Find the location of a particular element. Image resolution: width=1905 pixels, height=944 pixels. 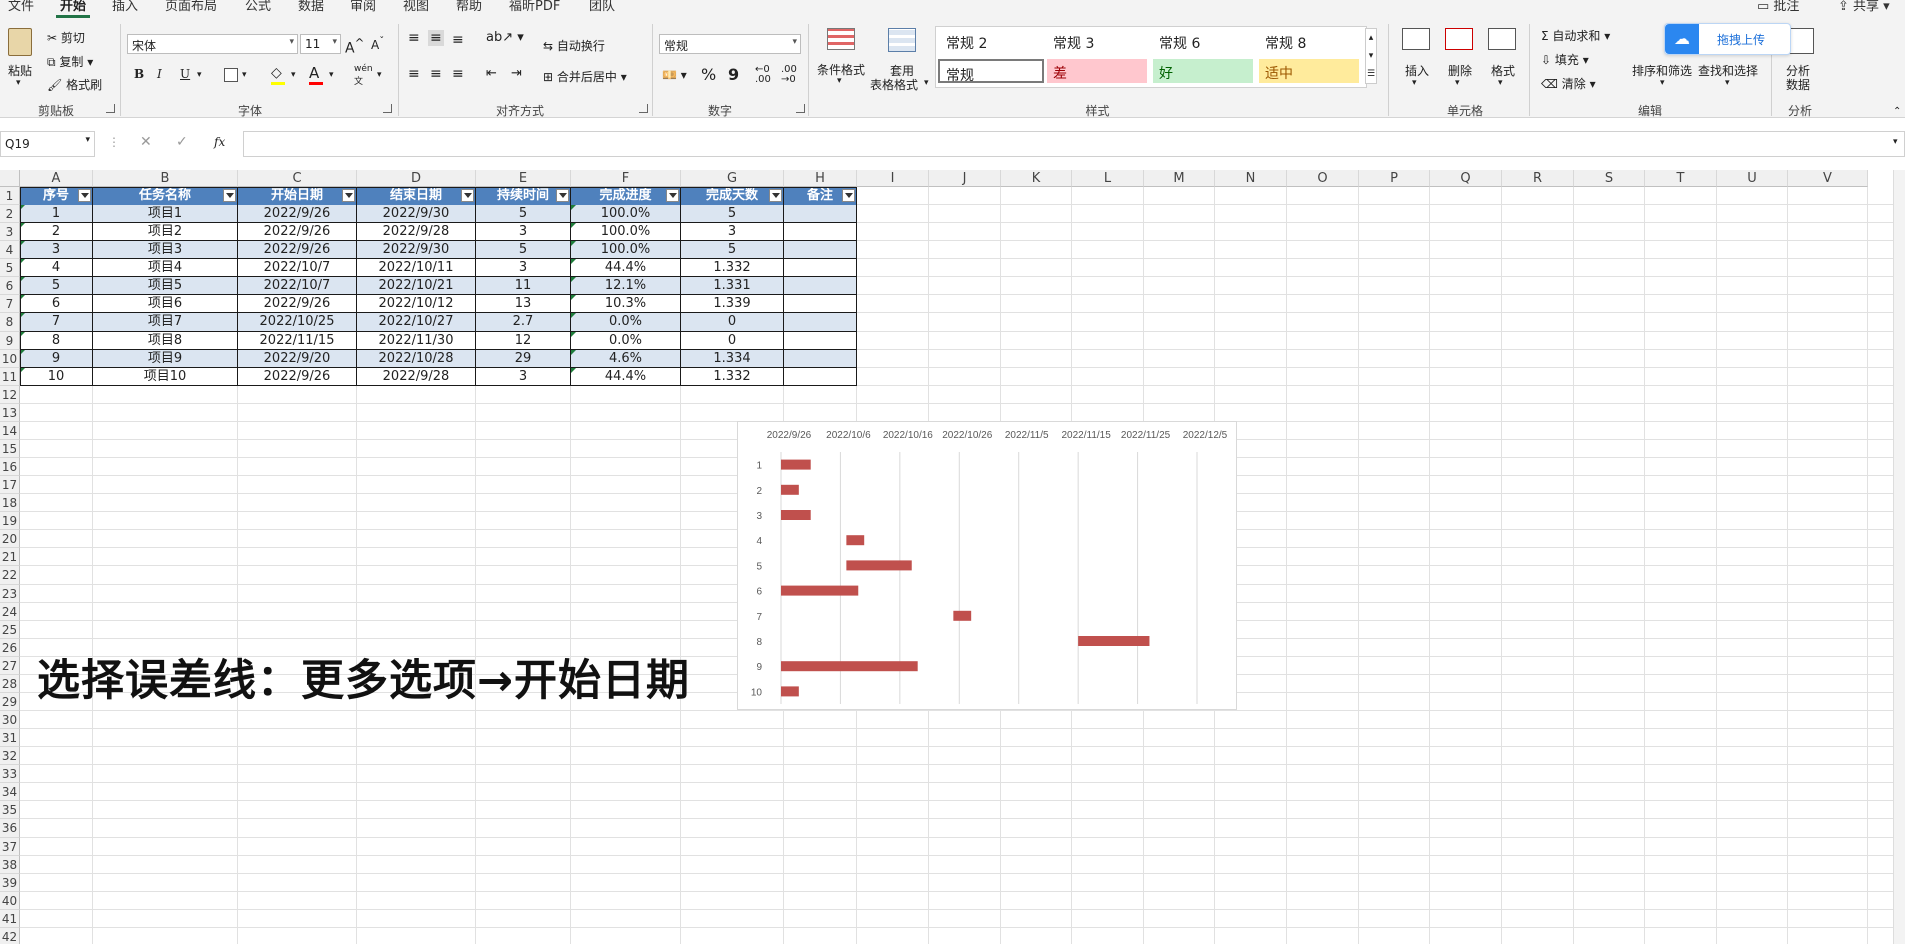

table-cell: 2022/9/30 is located at coordinates (416, 250).